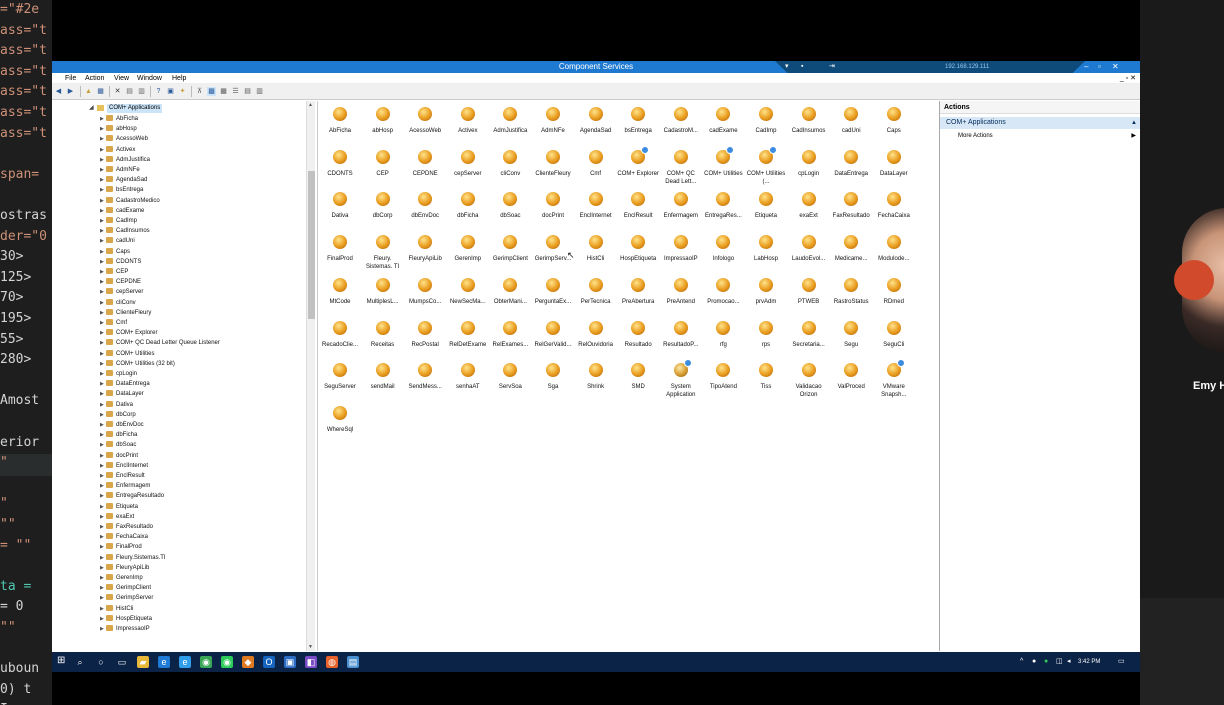 This screenshot has height=705, width=1224. Describe the element at coordinates (723, 161) in the screenshot. I see `application-item: COM+ Utilities` at that location.